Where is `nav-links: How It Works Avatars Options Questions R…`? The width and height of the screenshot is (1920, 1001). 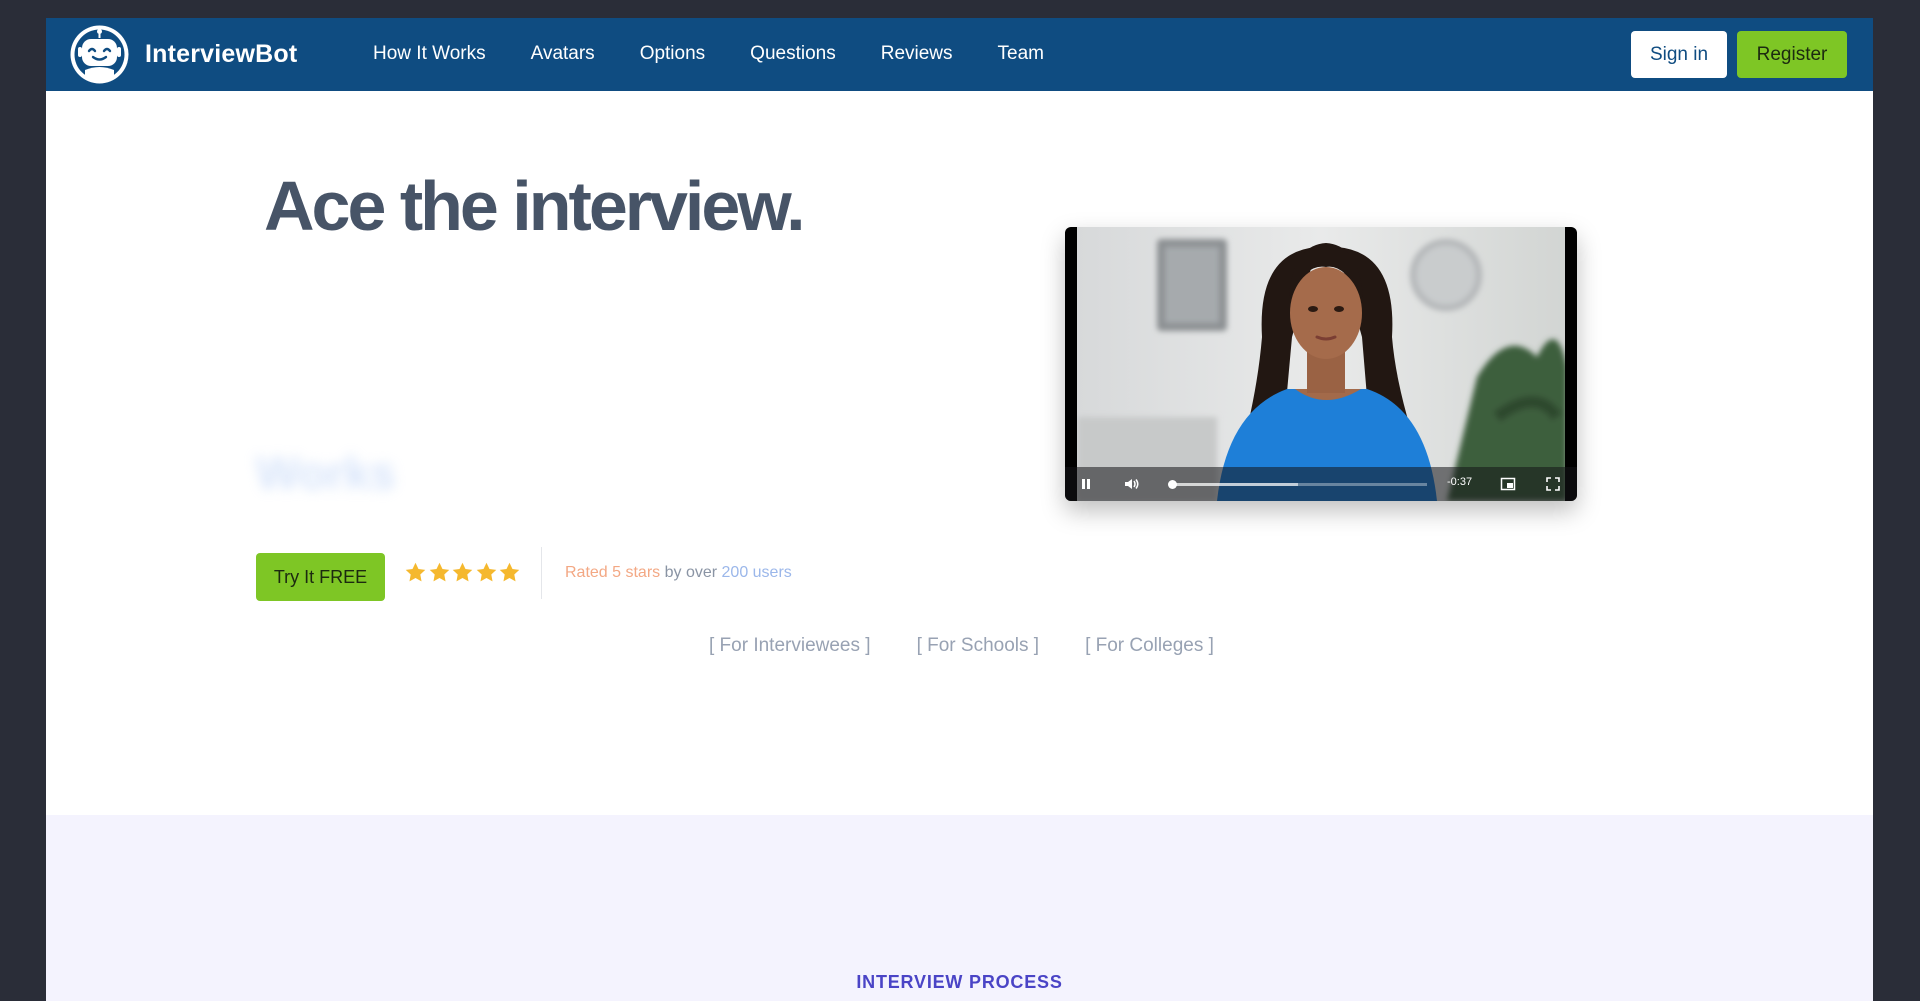
nav-links: How It Works Avatars Options Questions R… is located at coordinates (731, 54).